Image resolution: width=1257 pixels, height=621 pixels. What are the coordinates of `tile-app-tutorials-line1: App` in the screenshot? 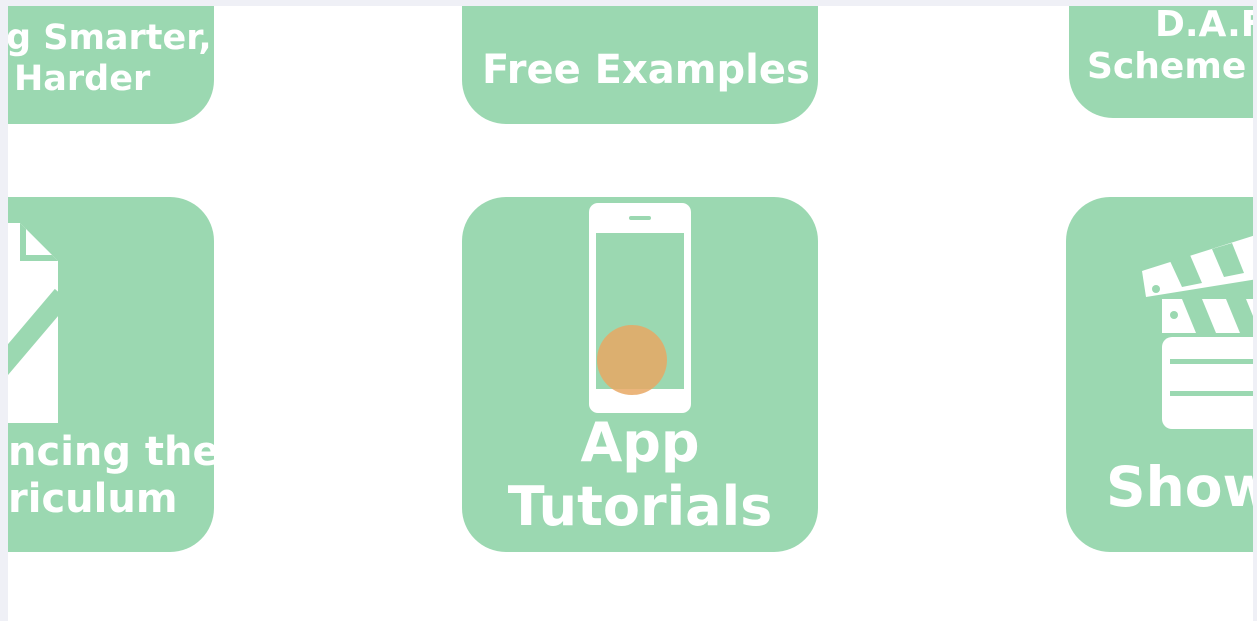 It's located at (640, 442).